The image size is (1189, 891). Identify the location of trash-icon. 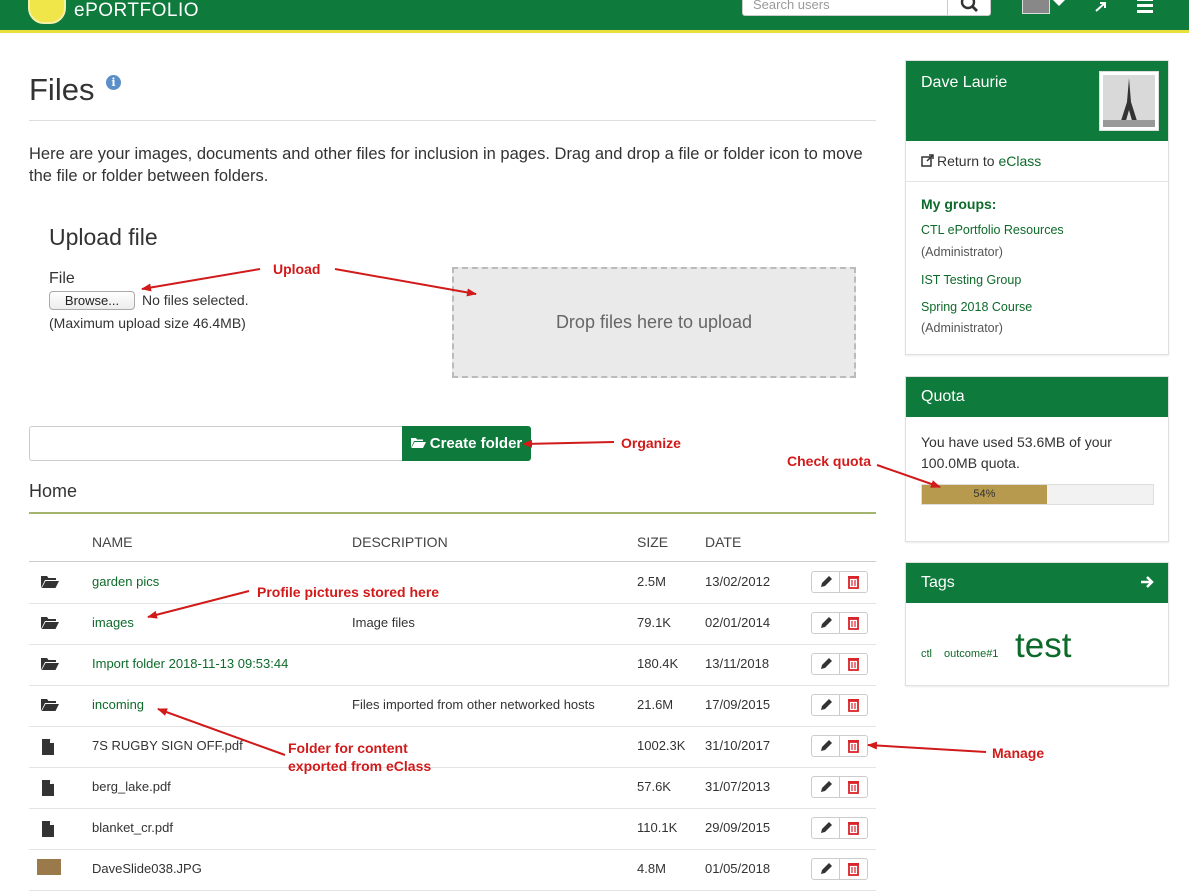
(853, 873).